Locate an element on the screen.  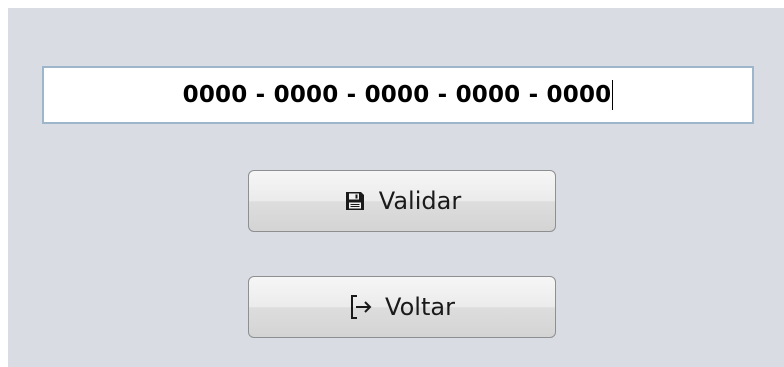
validate-button: Validar is located at coordinates (402, 201).